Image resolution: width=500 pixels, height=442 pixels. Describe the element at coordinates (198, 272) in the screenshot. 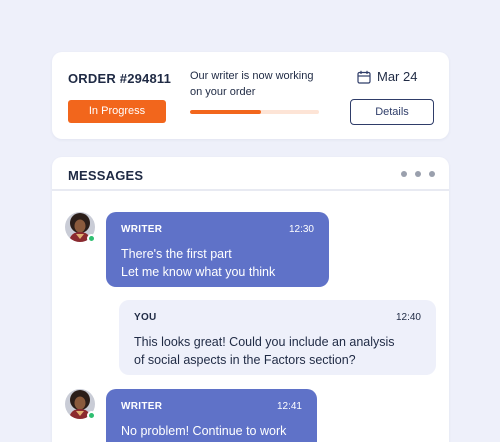

I see `message-line: Let me know what you think` at that location.